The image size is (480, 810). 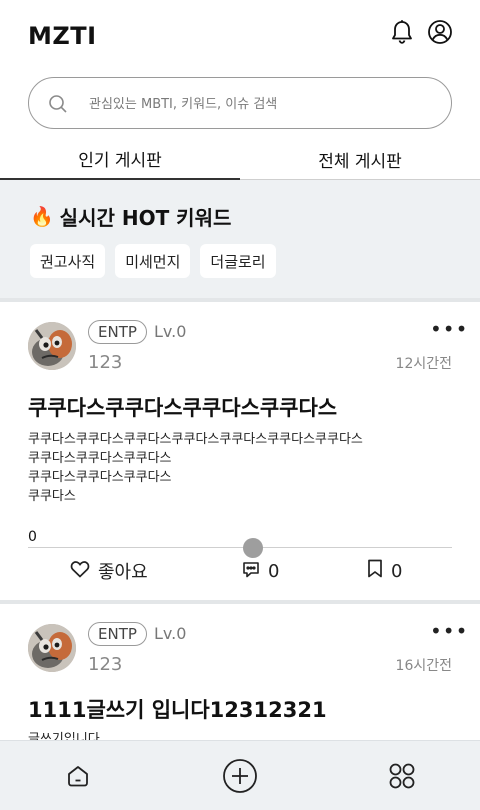 What do you see at coordinates (42, 217) in the screenshot?
I see `fire-icon: 🔥` at bounding box center [42, 217].